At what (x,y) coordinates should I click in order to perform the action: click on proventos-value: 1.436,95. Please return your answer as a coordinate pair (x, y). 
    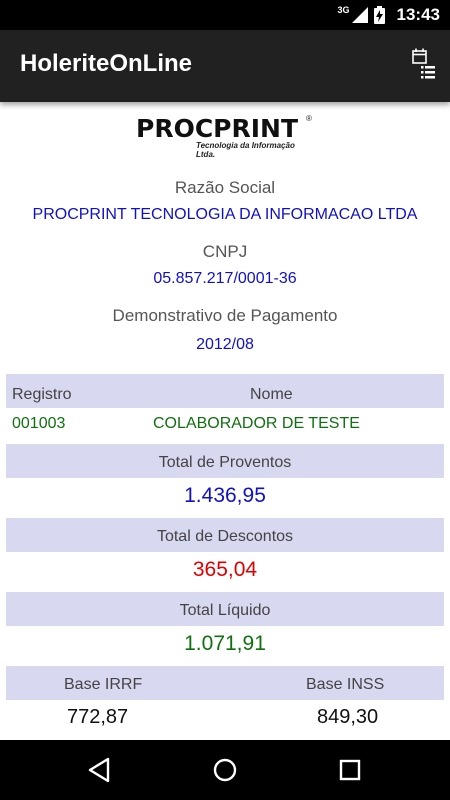
    Looking at the image, I should click on (225, 495).